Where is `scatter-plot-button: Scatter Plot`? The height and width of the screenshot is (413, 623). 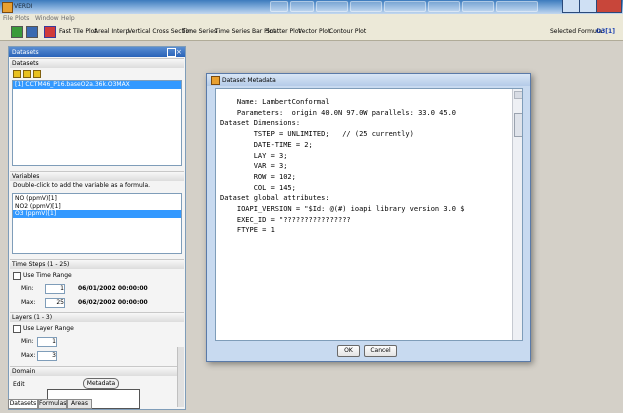
scatter-plot-button: Scatter Plot is located at coordinates (283, 31).